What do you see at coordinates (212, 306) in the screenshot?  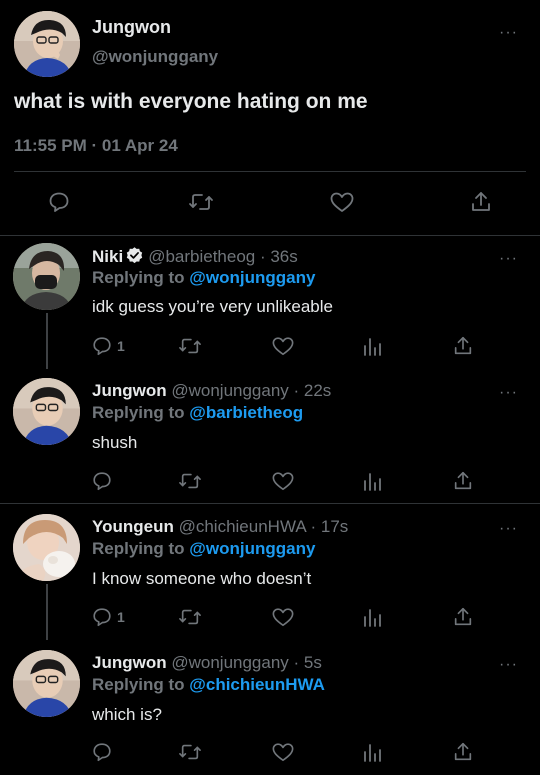 I see `reply-text: idk guess you’re very unlikeable` at bounding box center [212, 306].